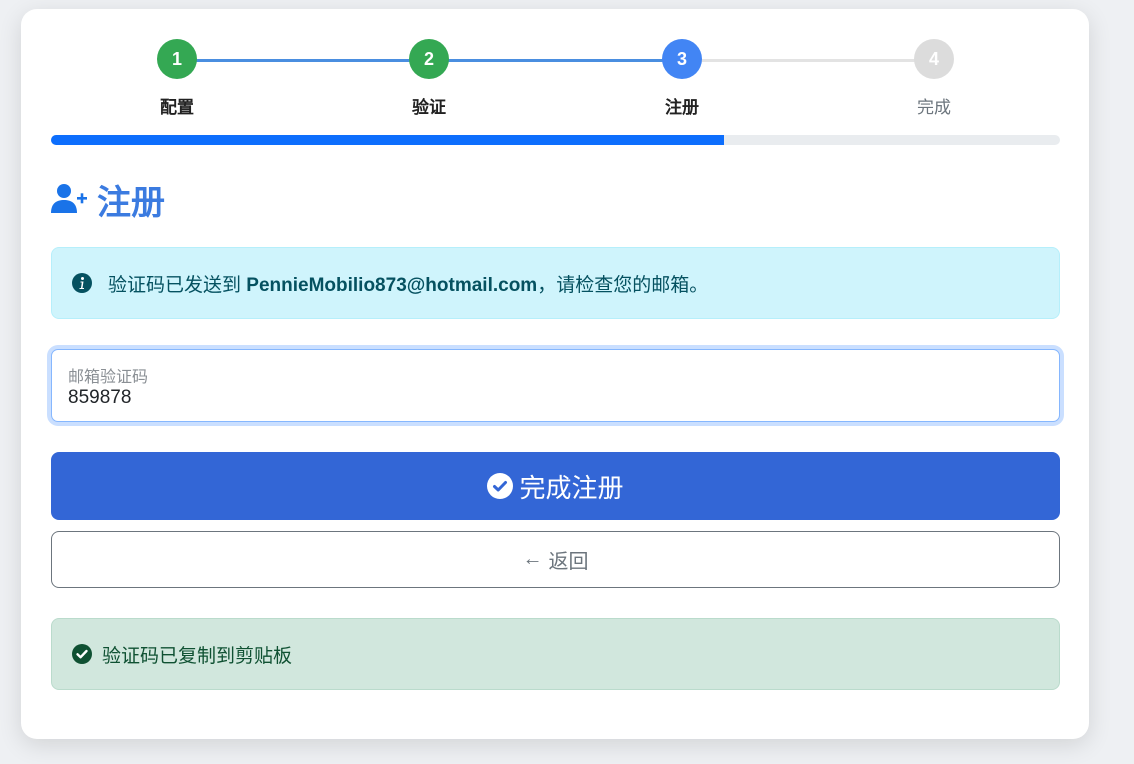 This screenshot has height=764, width=1134. Describe the element at coordinates (197, 656) in the screenshot. I see `success-alert-text: 验证码已复制到剪贴板` at that location.